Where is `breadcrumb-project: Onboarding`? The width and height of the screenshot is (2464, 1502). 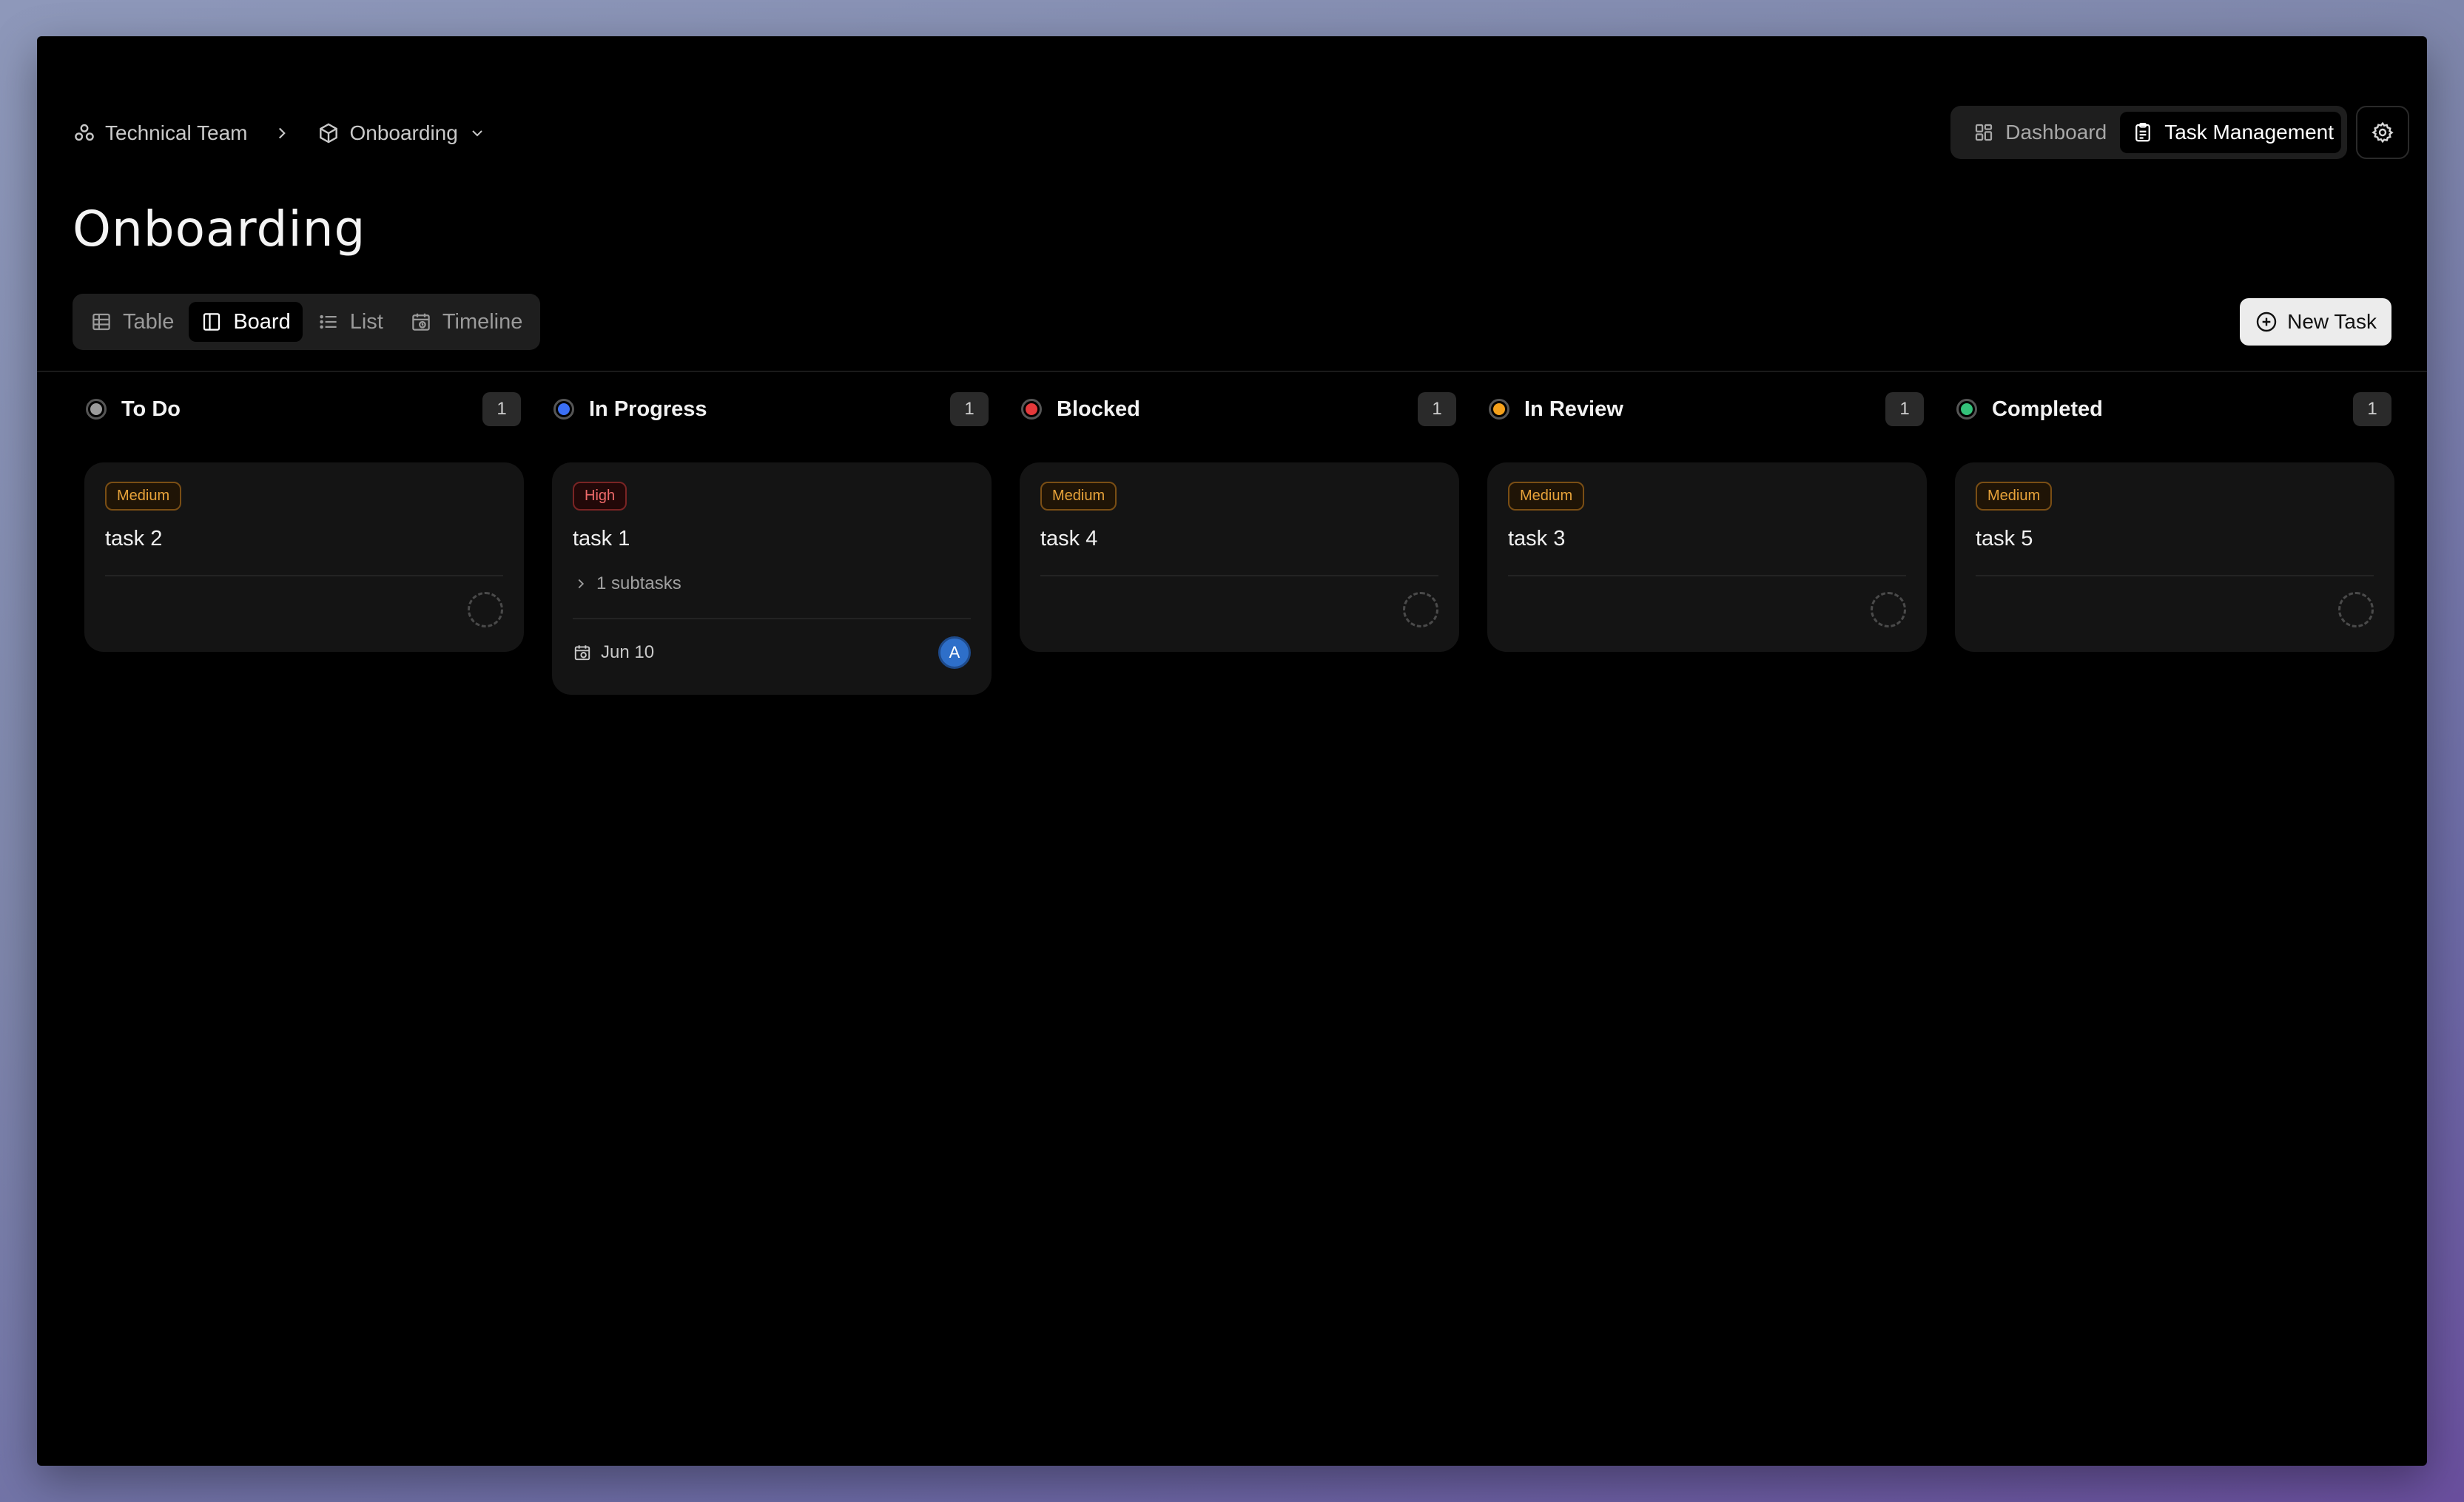
breadcrumb-project: Onboarding is located at coordinates (405, 133).